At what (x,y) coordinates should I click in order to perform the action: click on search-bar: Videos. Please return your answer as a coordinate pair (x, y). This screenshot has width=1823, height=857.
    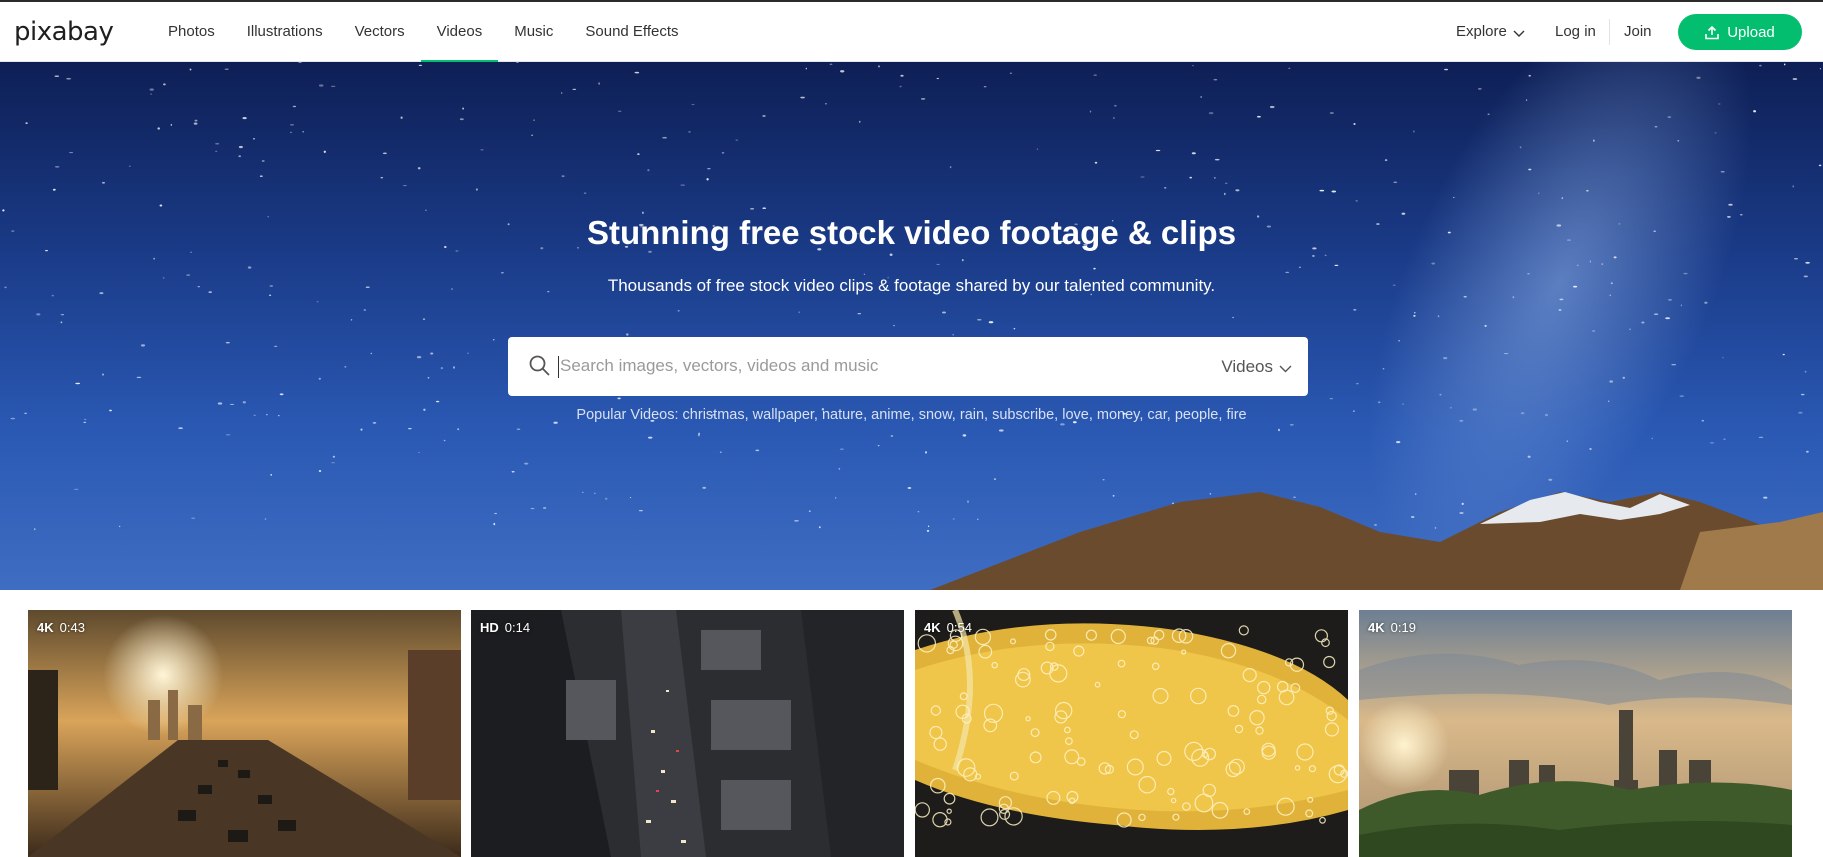
    Looking at the image, I should click on (908, 366).